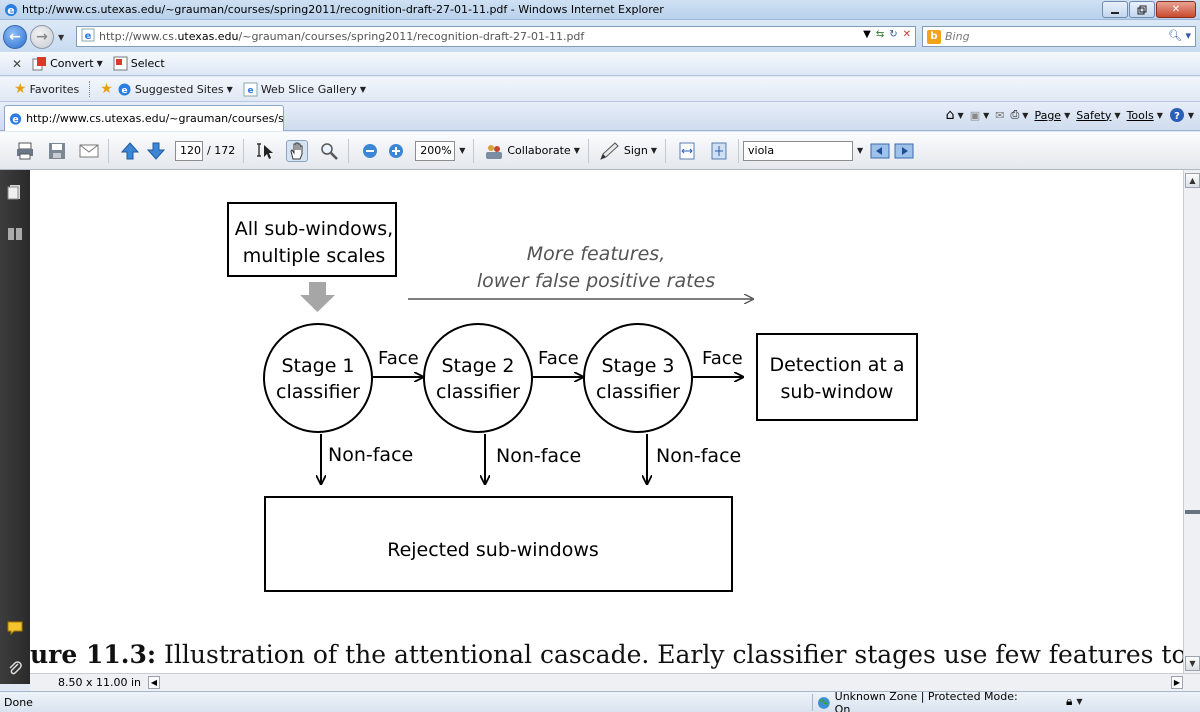  Describe the element at coordinates (139, 63) in the screenshot. I see `select-button: Select` at that location.